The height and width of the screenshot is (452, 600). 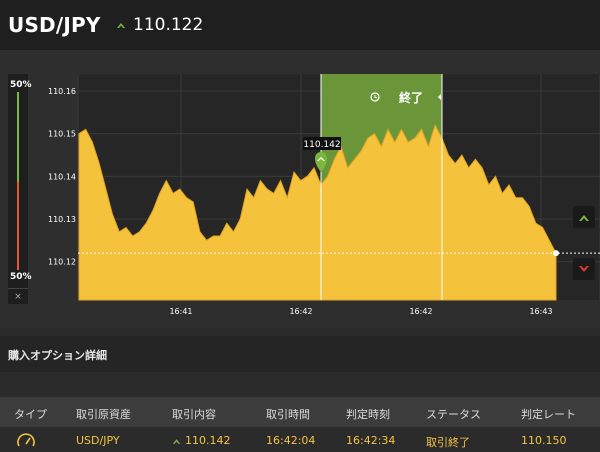 I want to click on entry-rate-label: 110.142, so click(x=321, y=145).